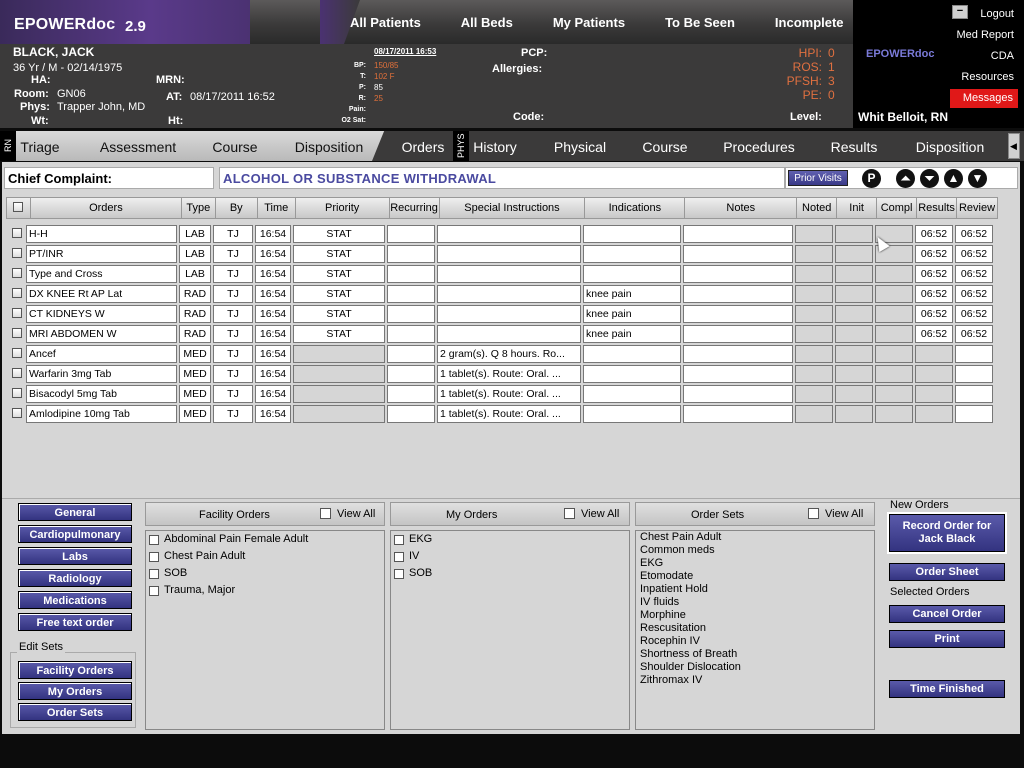 Image resolution: width=1024 pixels, height=768 pixels. What do you see at coordinates (953, 178) in the screenshot?
I see `move-up-icon: ▲` at bounding box center [953, 178].